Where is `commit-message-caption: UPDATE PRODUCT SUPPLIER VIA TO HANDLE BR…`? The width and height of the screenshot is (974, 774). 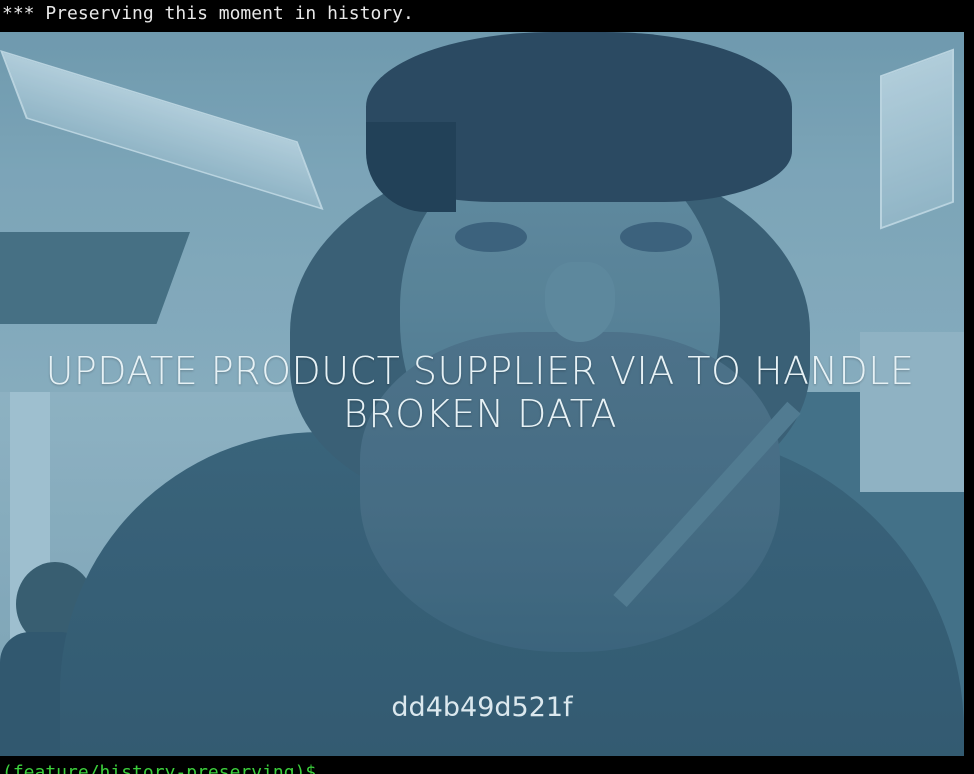
commit-message-caption: UPDATE PRODUCT SUPPLIER VIA TO HANDLE BR… is located at coordinates (480, 392).